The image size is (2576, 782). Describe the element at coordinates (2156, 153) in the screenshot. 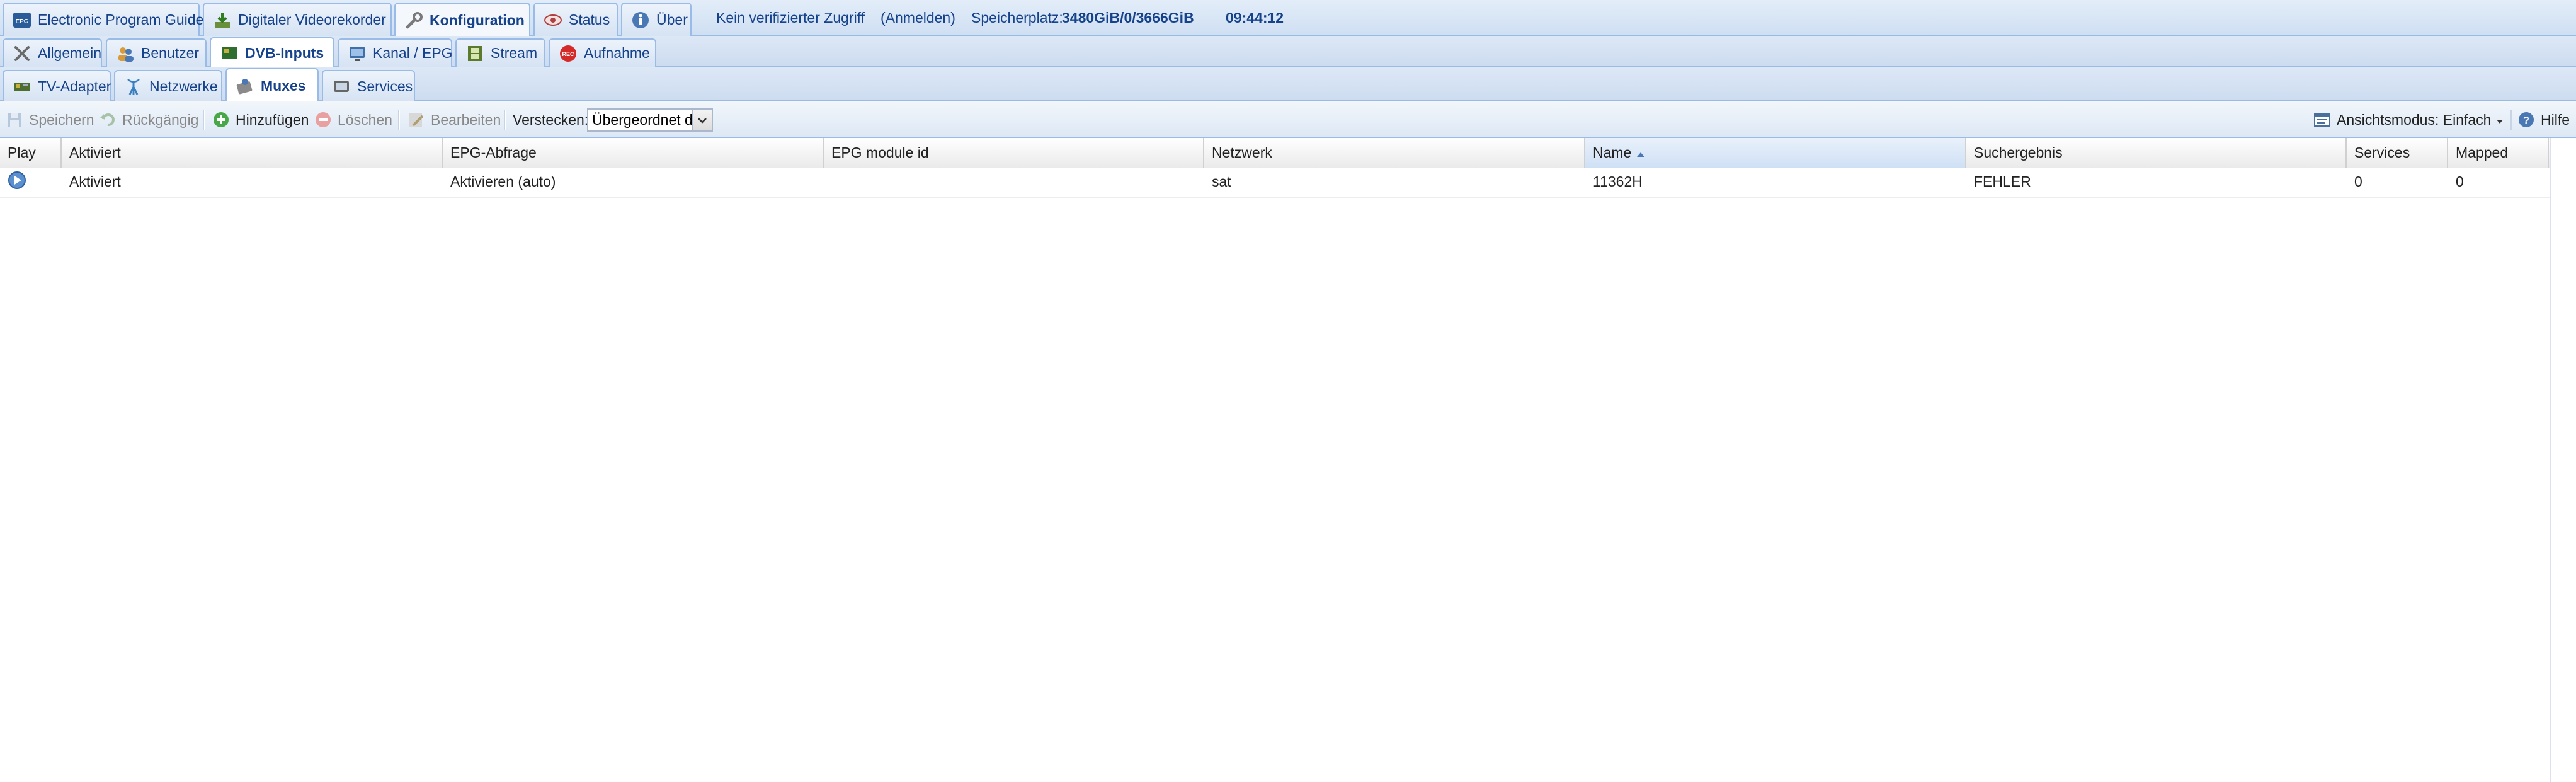

I see `column-header-suchergebnis: Suchergebnis` at that location.